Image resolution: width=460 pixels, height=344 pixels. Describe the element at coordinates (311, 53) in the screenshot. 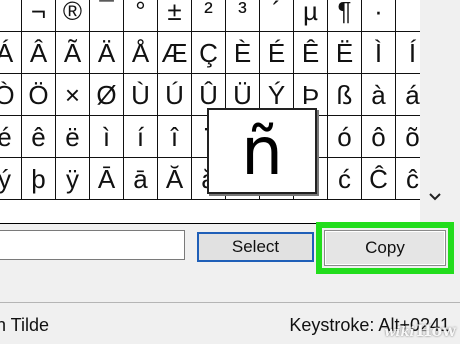

I see `character-cell: Ê` at that location.